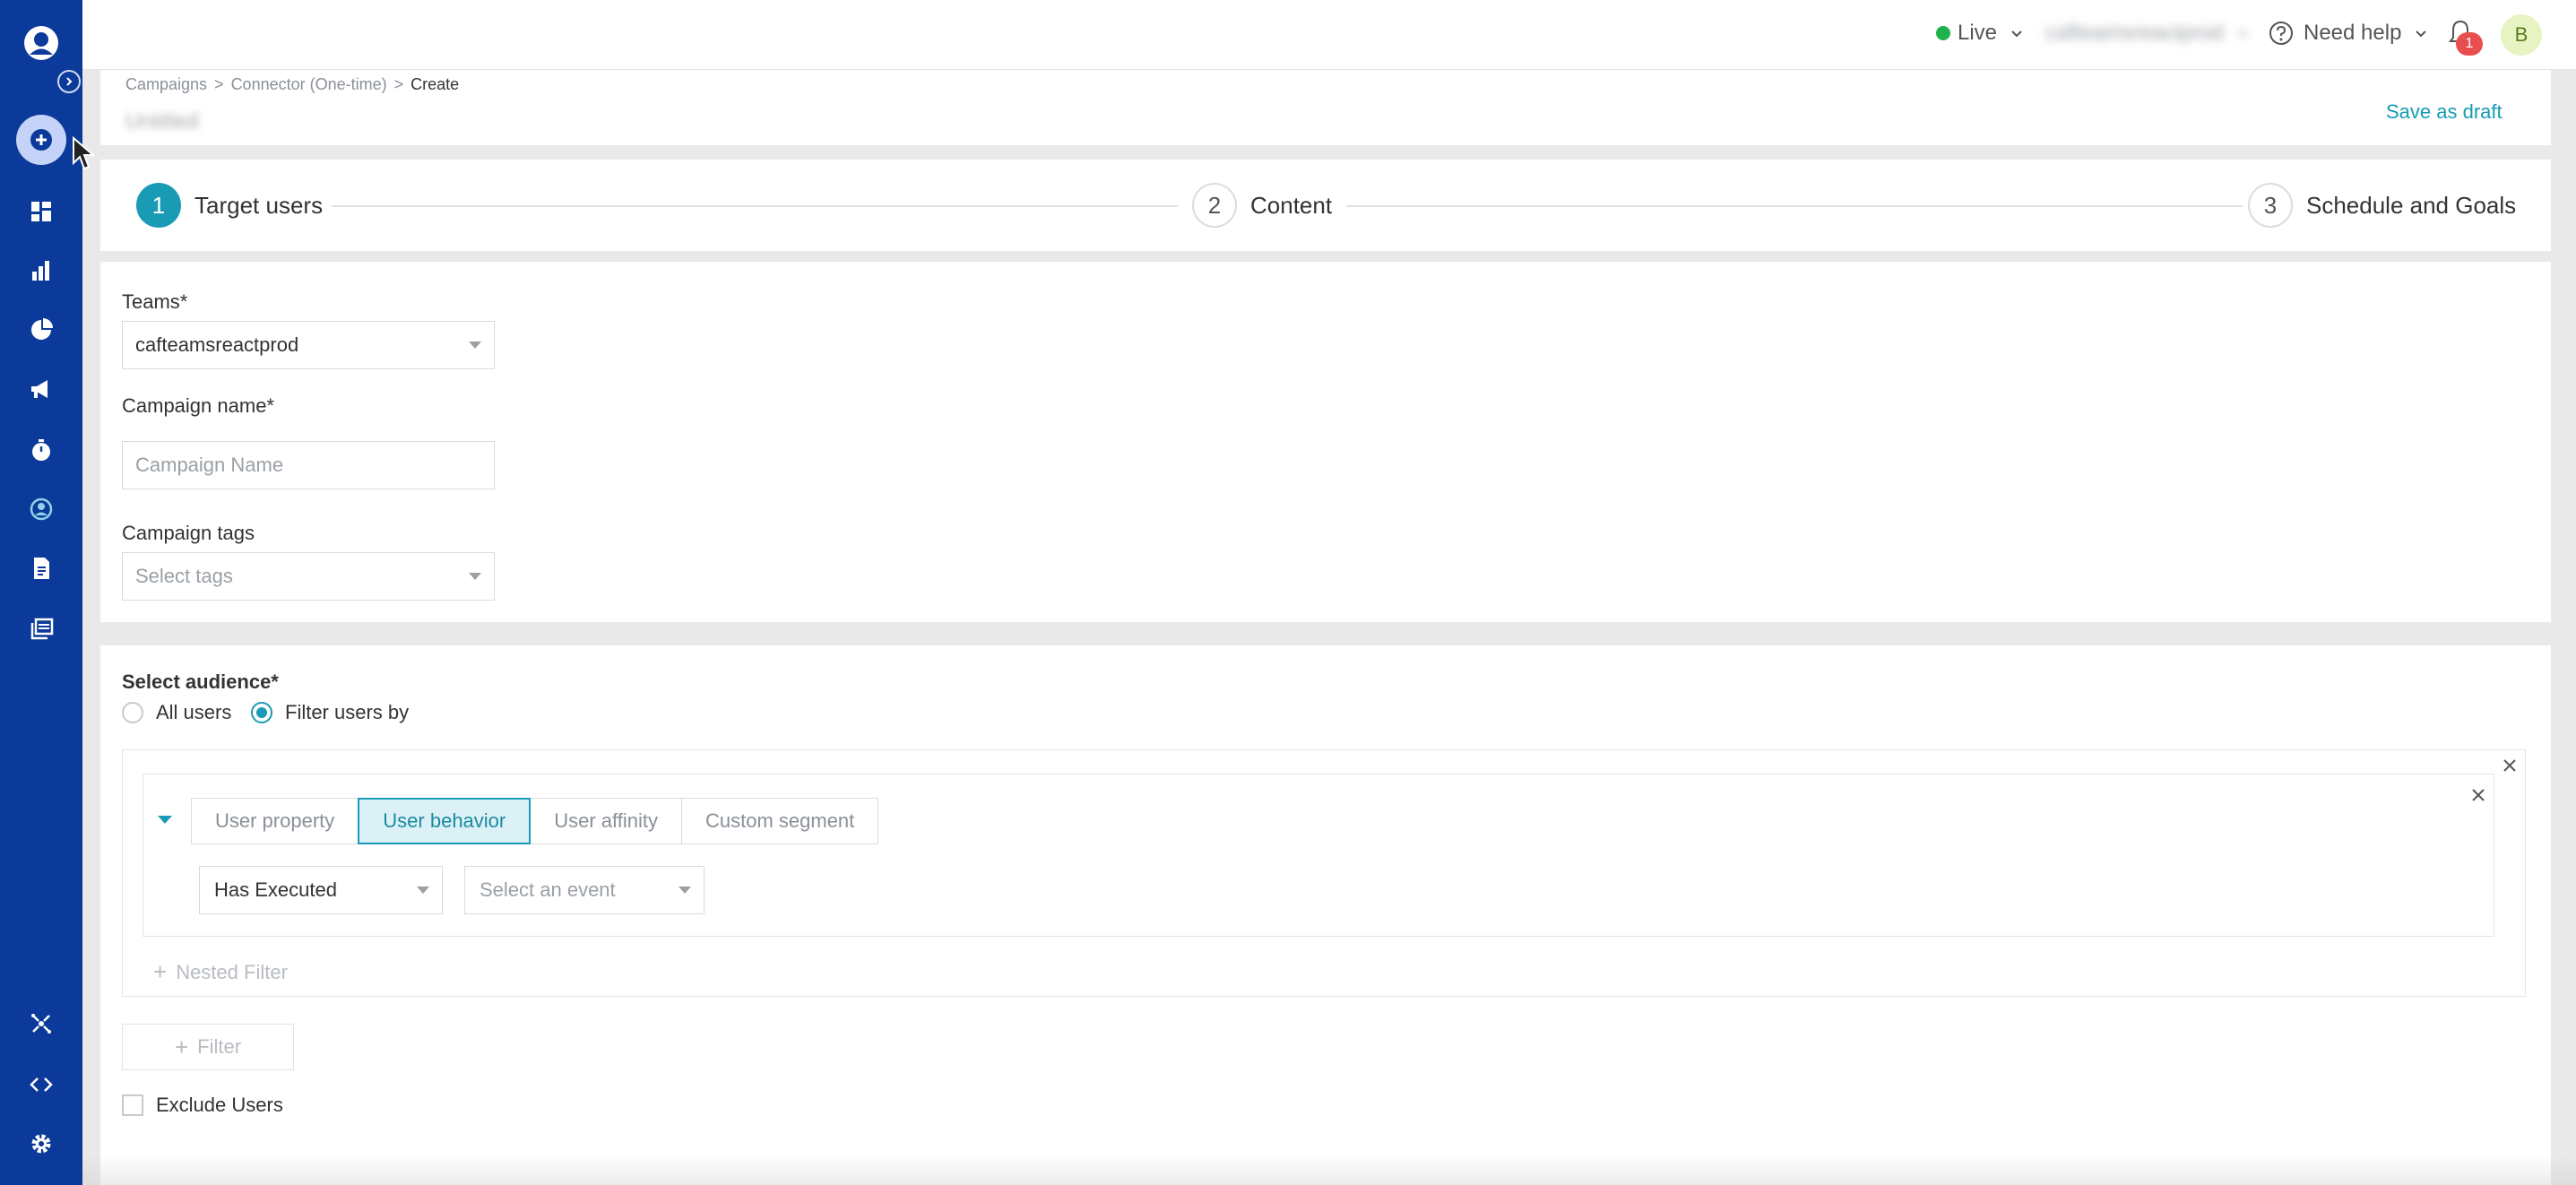 This screenshot has width=2576, height=1185. I want to click on radio-all-users: All users, so click(176, 713).